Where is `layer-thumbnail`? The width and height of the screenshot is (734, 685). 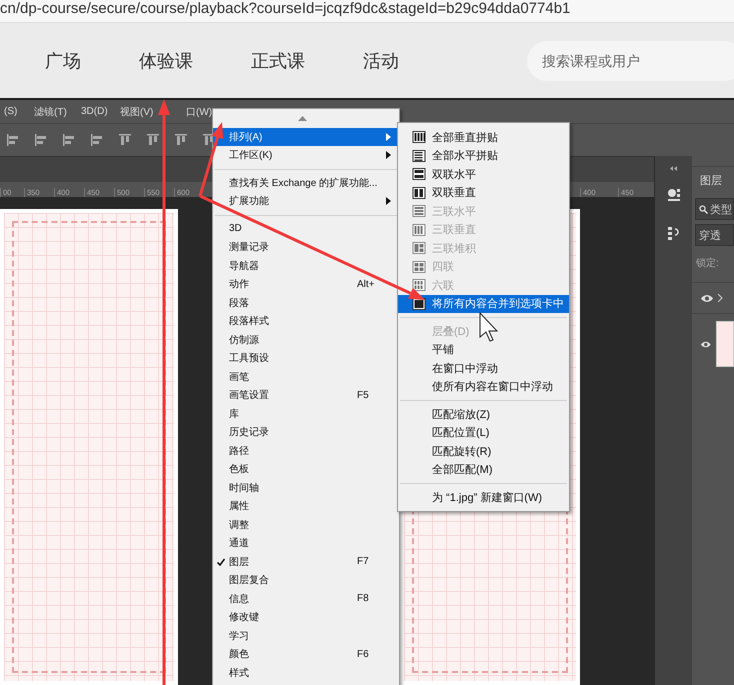
layer-thumbnail is located at coordinates (725, 344).